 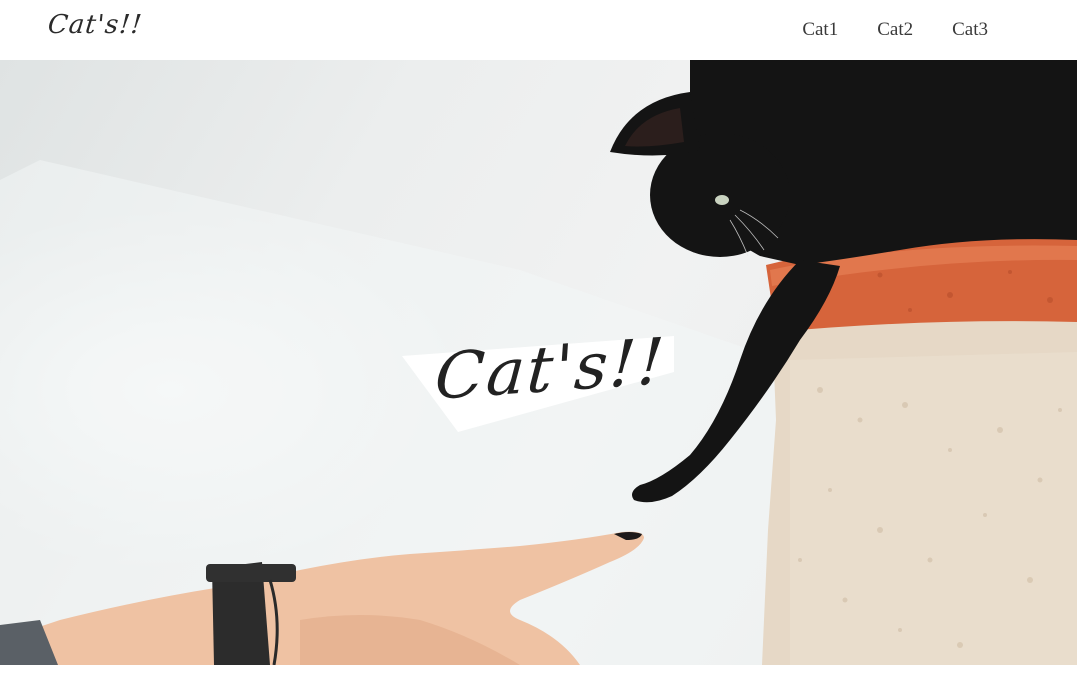 I want to click on main-nav: Cat1 Cat2 Cat3, so click(x=875, y=30).